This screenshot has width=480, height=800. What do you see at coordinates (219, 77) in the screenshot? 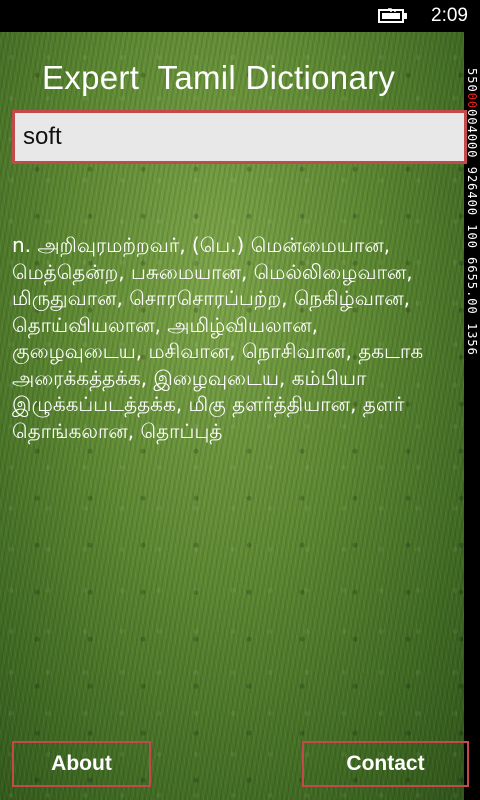
I see `app-title: Expert Tamil Dictionary` at bounding box center [219, 77].